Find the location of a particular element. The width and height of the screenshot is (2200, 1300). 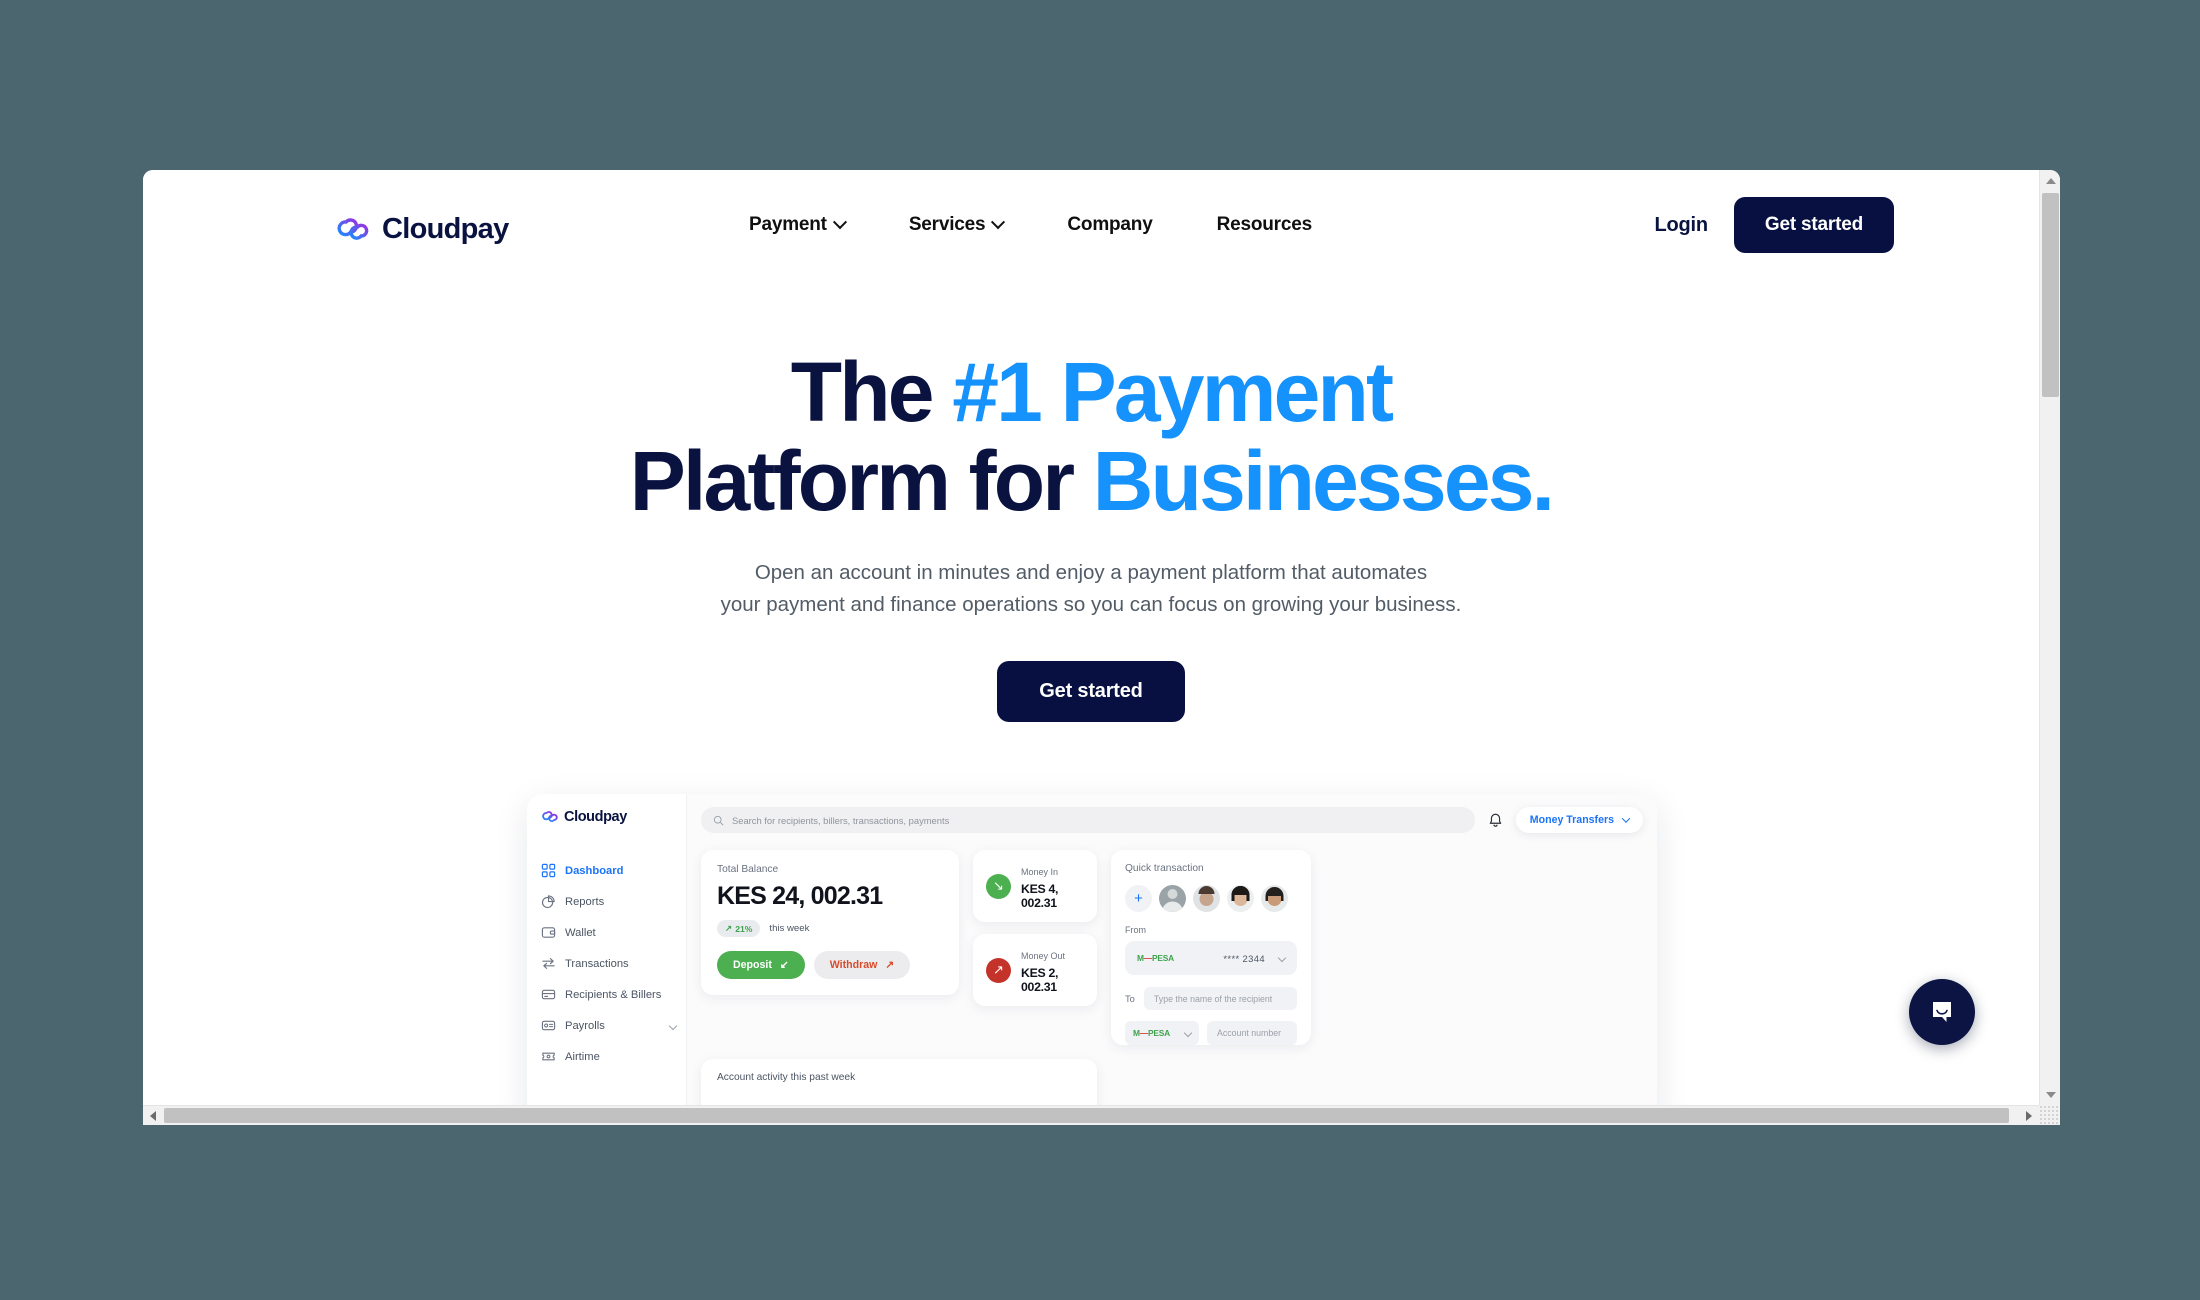

primary-nav: Payment Services Company Resources is located at coordinates (1030, 225).